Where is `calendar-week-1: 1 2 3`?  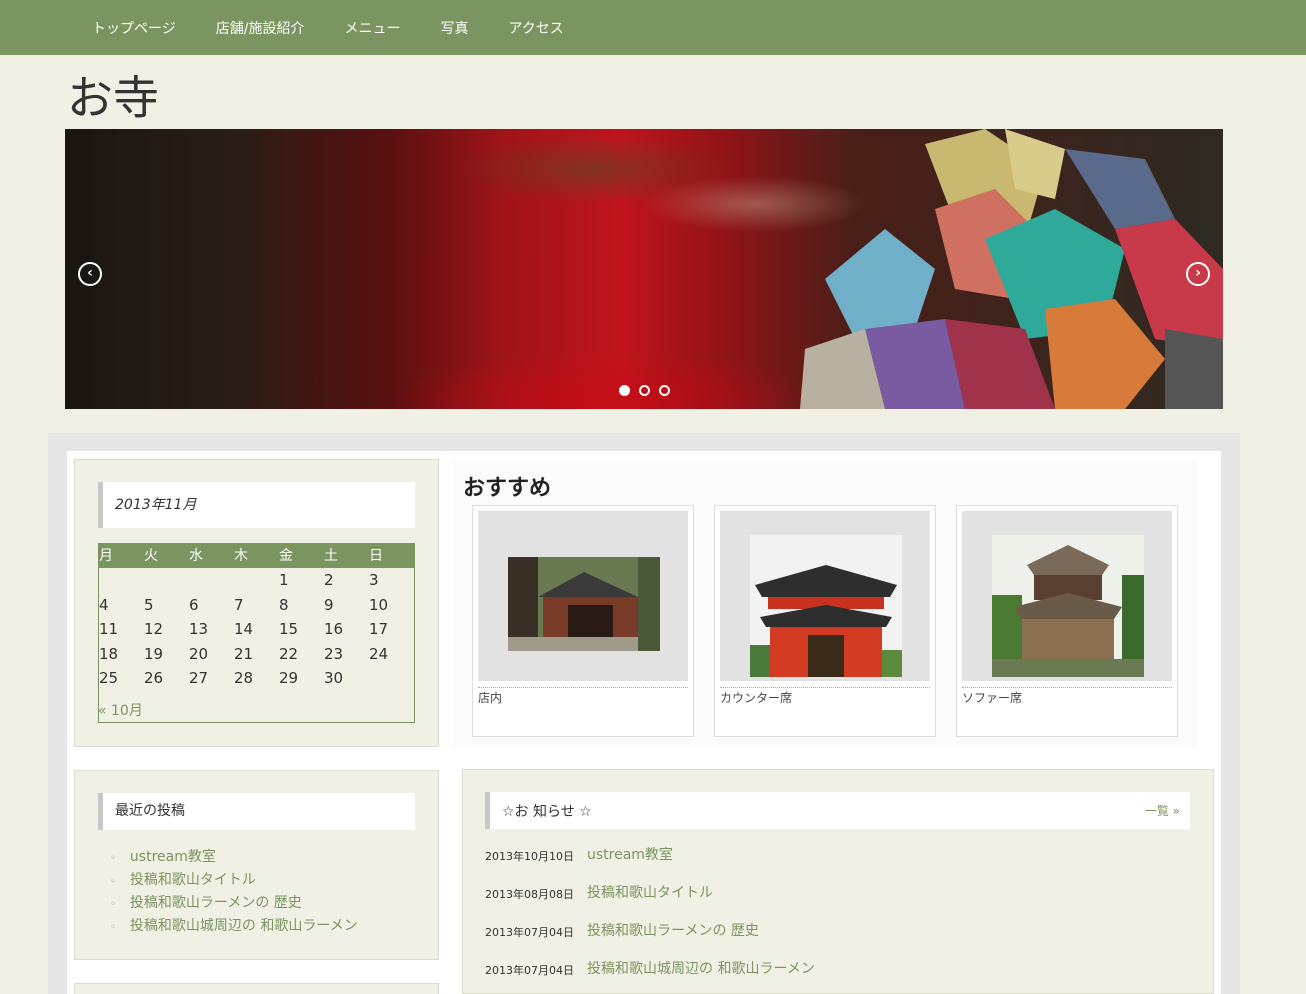
calendar-week-1: 1 2 3 is located at coordinates (256, 580).